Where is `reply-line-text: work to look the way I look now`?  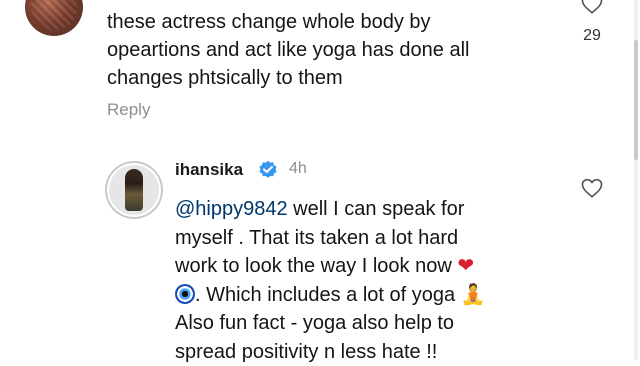
reply-line-text: work to look the way I look now is located at coordinates (316, 266).